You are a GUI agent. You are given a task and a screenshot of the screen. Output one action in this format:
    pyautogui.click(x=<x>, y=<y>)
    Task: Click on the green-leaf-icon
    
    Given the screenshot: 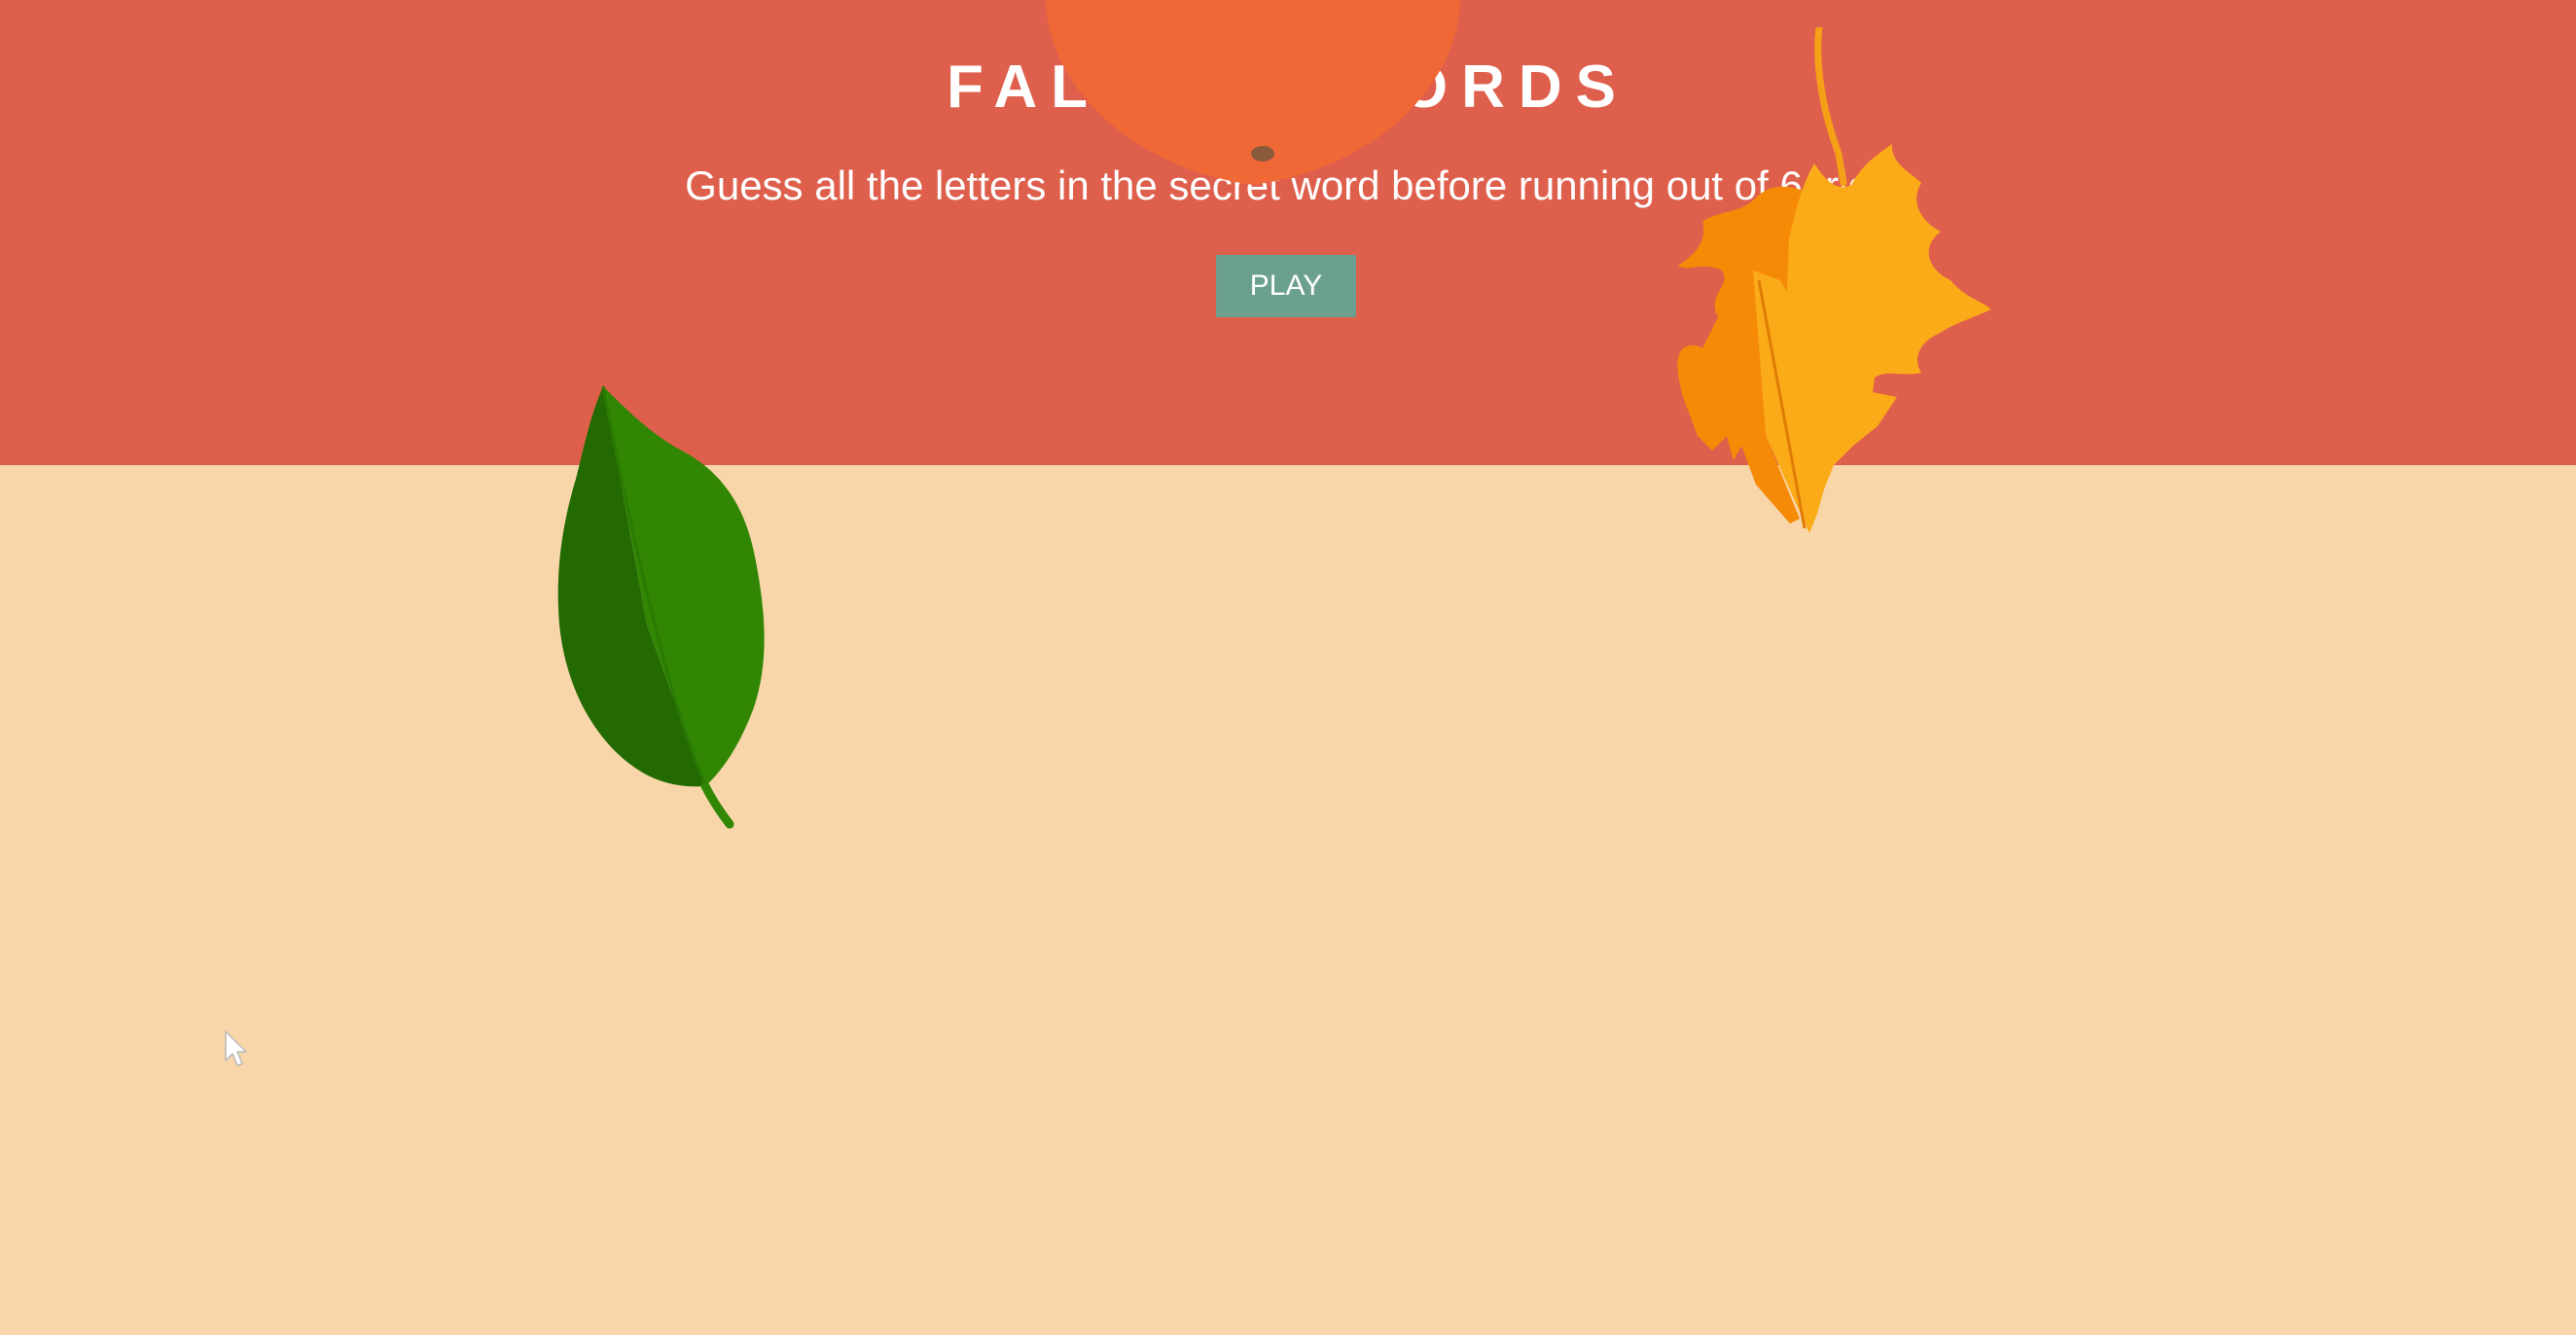 What is the action you would take?
    pyautogui.click(x=661, y=607)
    